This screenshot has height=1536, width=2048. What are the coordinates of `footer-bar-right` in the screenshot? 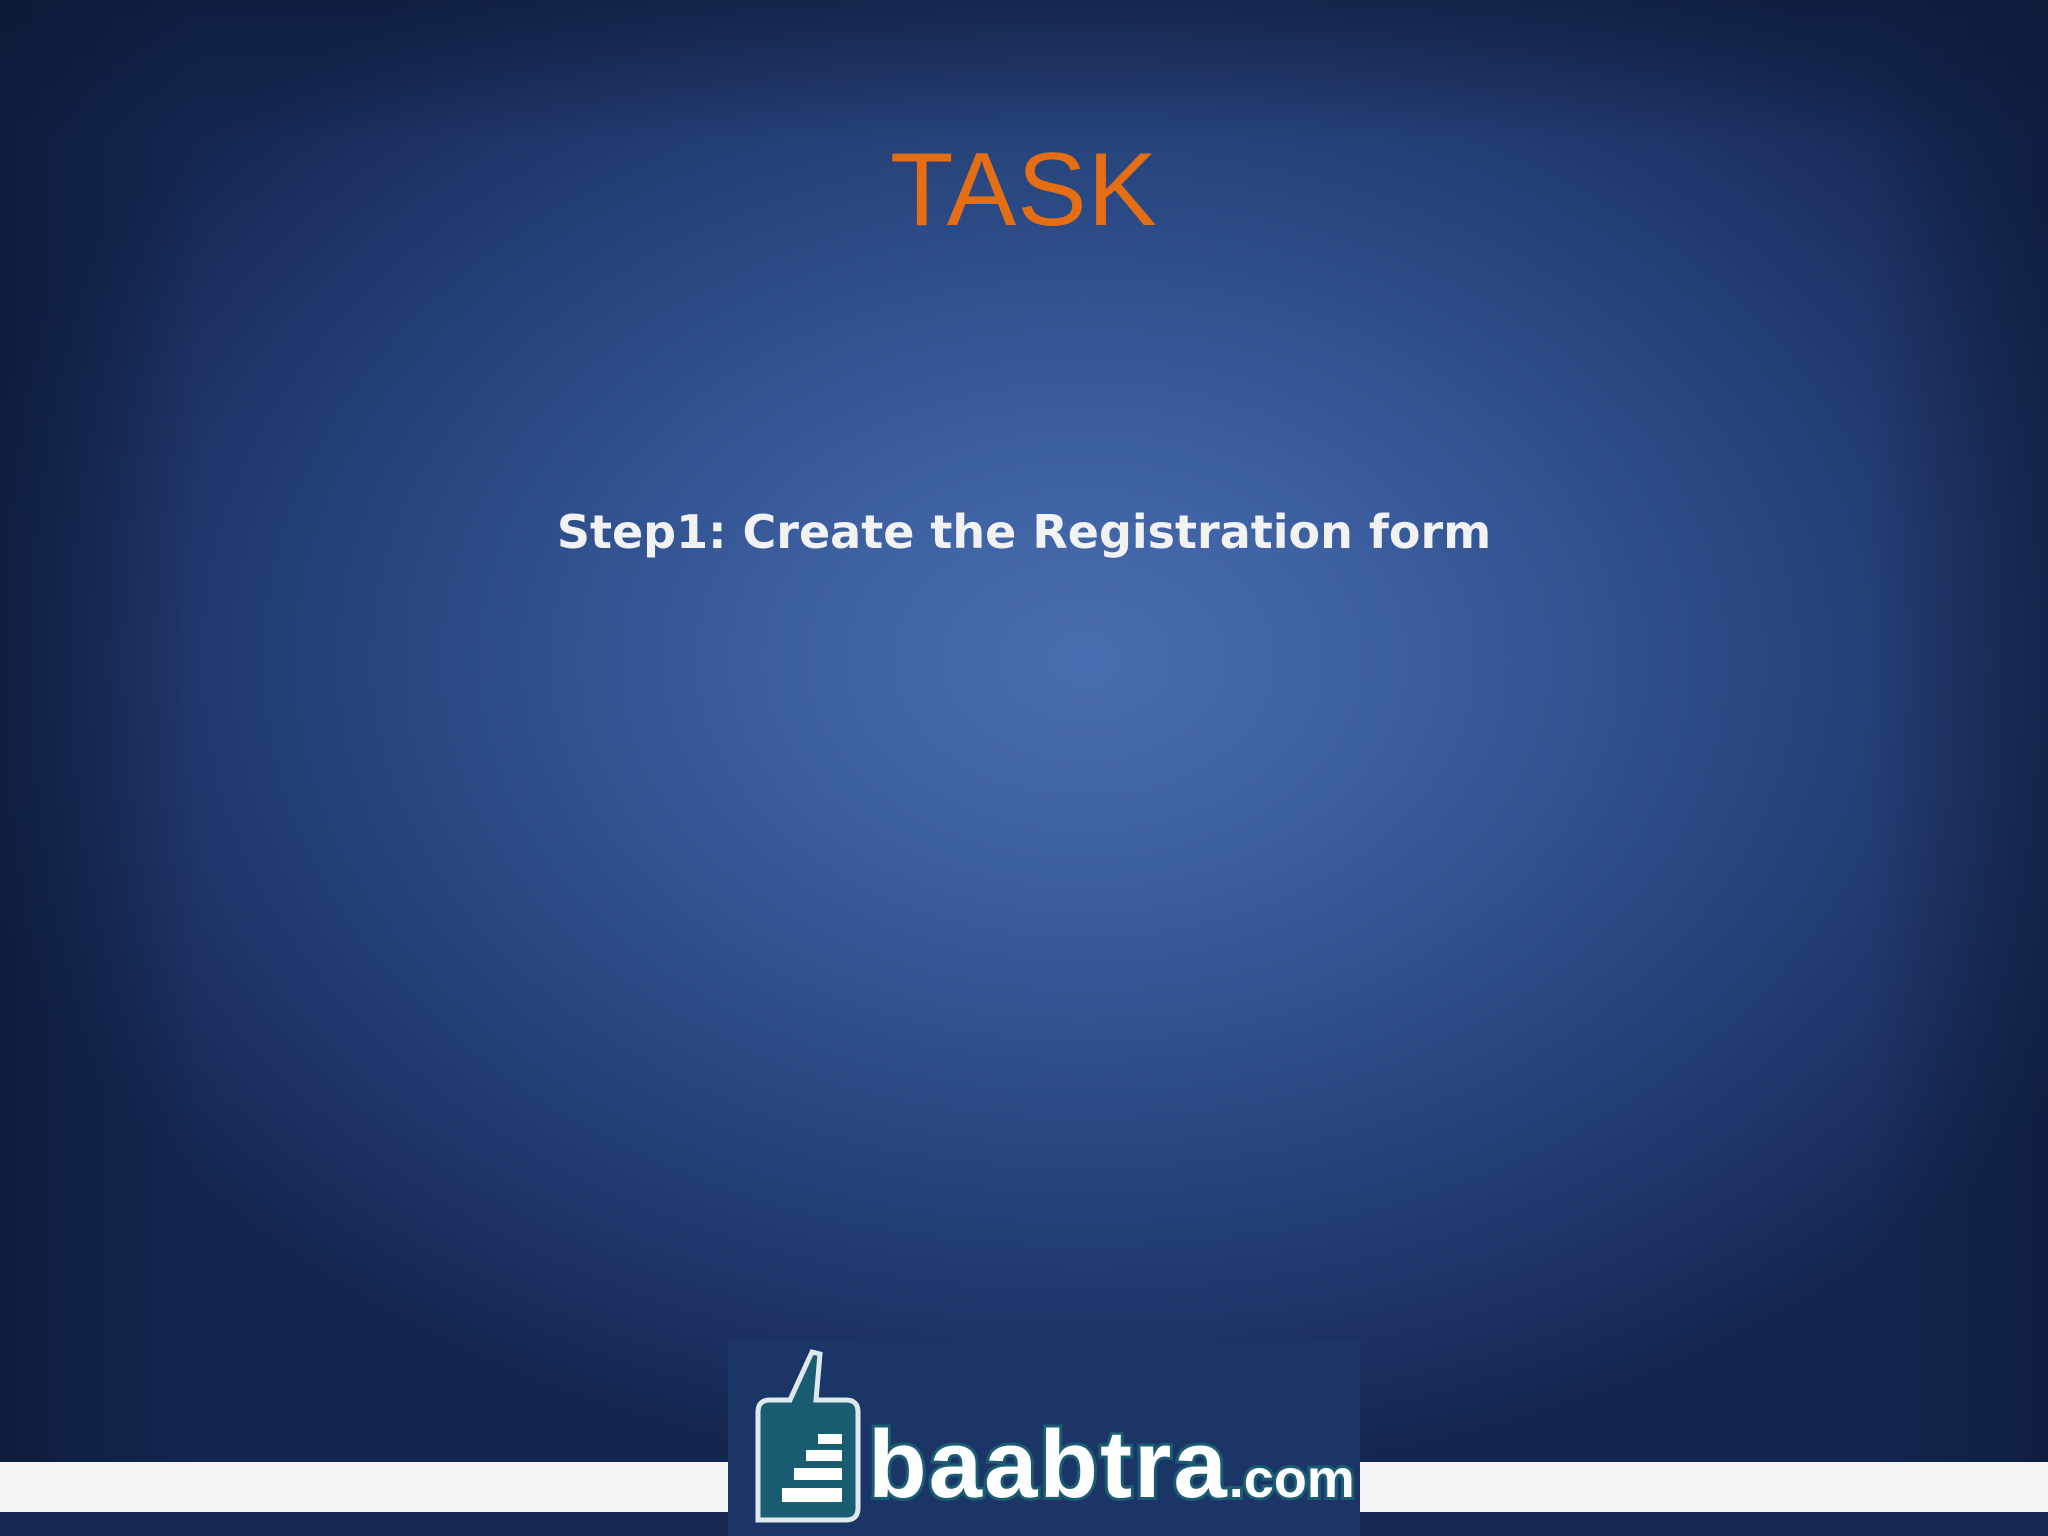 It's located at (1704, 1487).